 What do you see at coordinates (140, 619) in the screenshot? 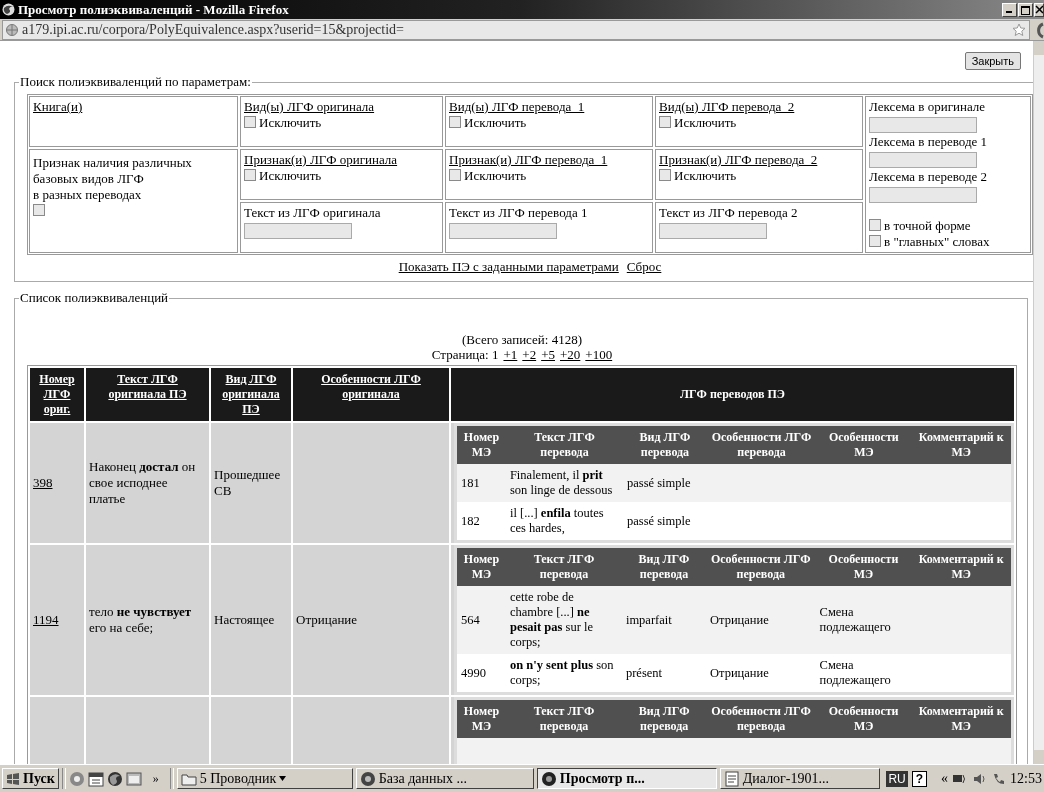
I see `table-cell: тело не чувствует его на себе;` at bounding box center [140, 619].